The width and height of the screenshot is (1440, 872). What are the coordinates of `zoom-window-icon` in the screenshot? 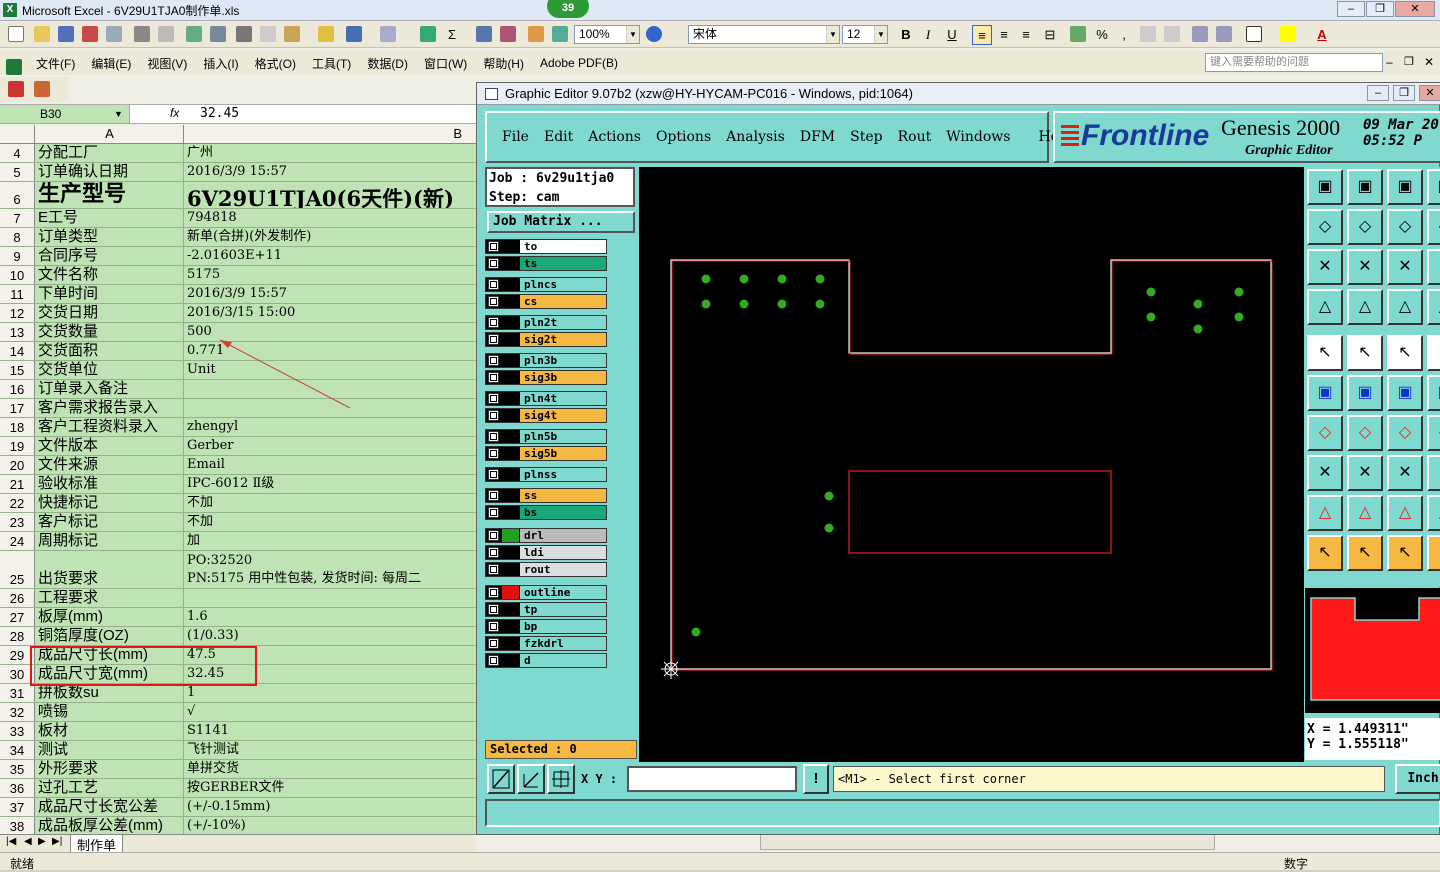 It's located at (501, 779).